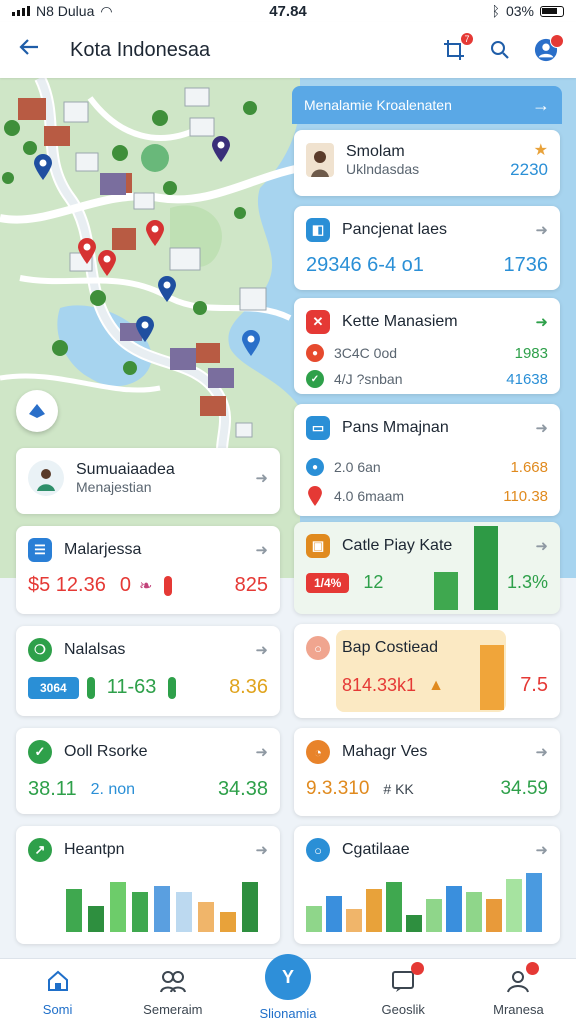 The image size is (576, 1024). Describe the element at coordinates (403, 1009) in the screenshot. I see `tab-label: Geoslik` at that location.